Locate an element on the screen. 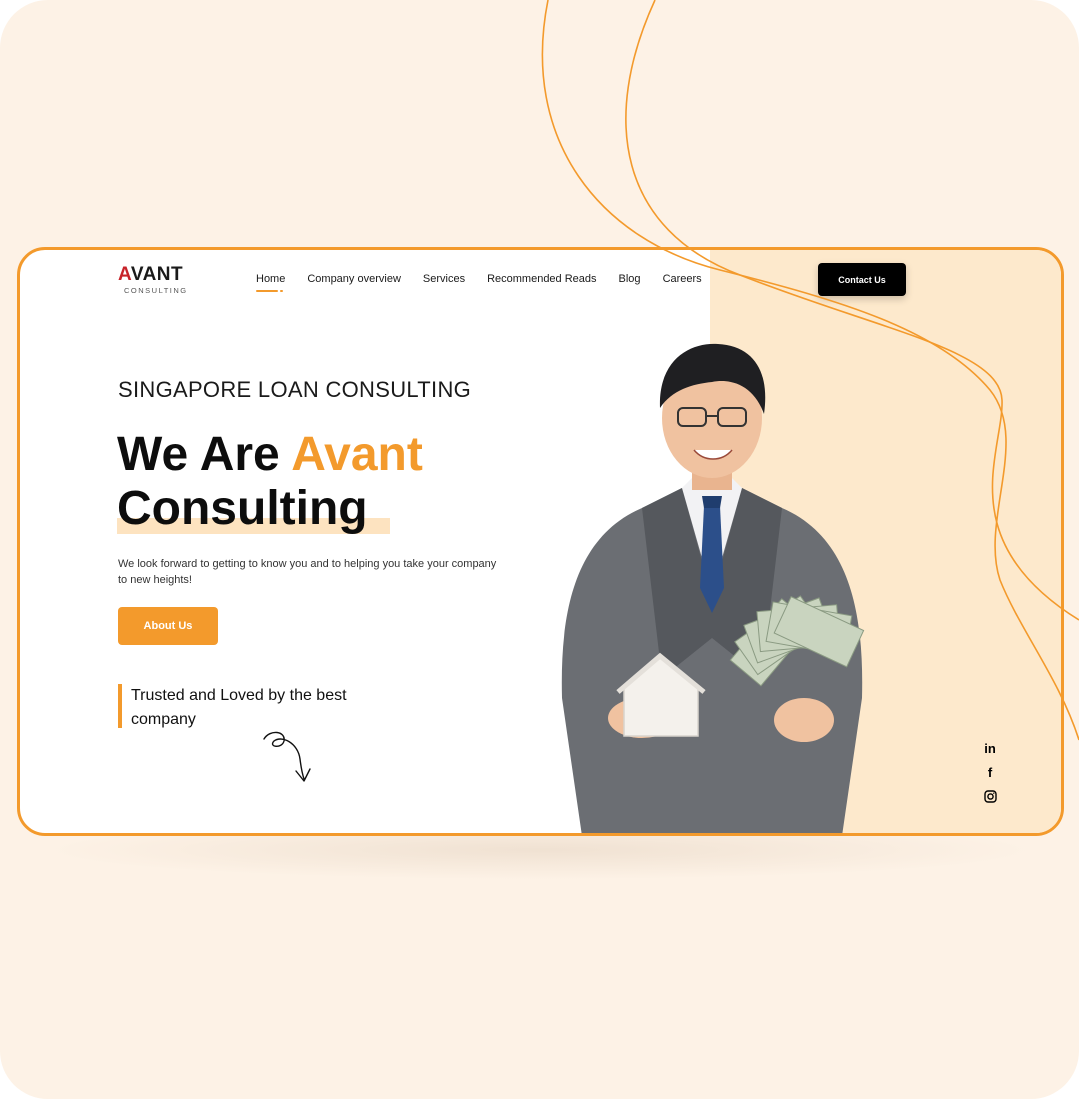 The image size is (1079, 1099). social-links: in f is located at coordinates (990, 774).